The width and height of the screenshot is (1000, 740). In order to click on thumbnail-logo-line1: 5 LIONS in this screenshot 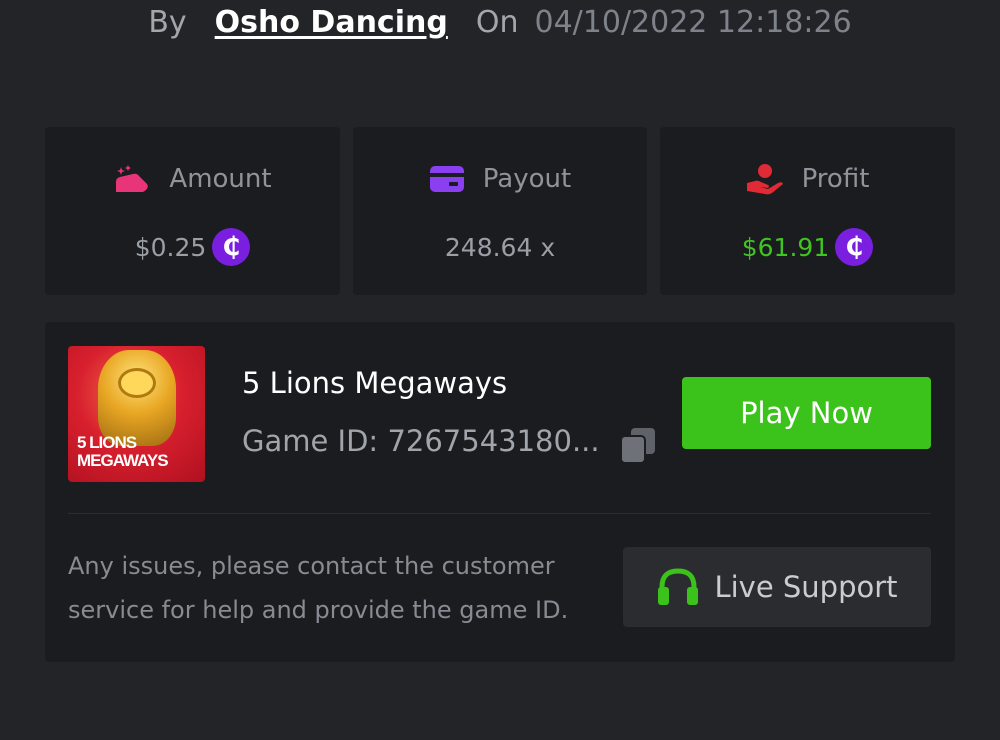, I will do `click(107, 442)`.